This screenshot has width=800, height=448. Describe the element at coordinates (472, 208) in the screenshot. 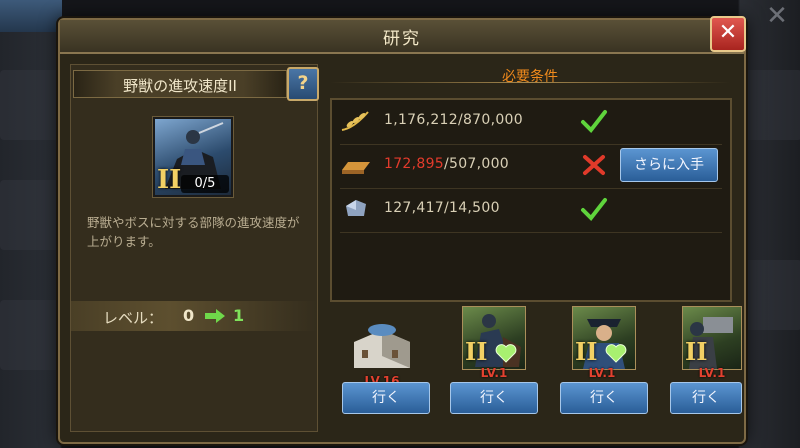

I see `stone-need: /14,500` at that location.